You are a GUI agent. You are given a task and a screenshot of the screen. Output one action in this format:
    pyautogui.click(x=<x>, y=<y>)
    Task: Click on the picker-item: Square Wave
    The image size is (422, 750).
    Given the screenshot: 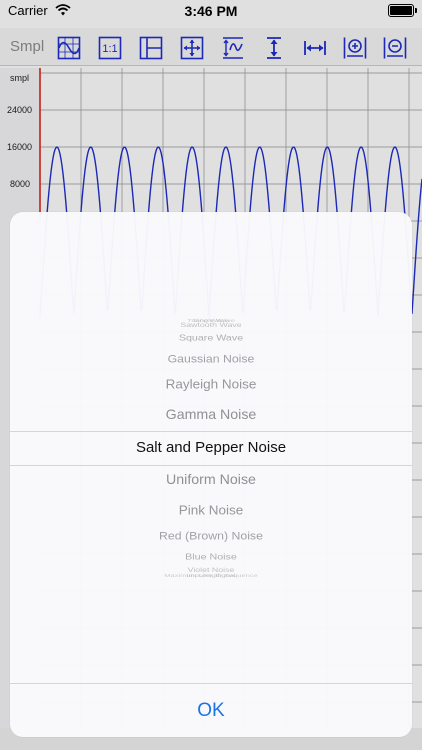 What is the action you would take?
    pyautogui.click(x=211, y=338)
    